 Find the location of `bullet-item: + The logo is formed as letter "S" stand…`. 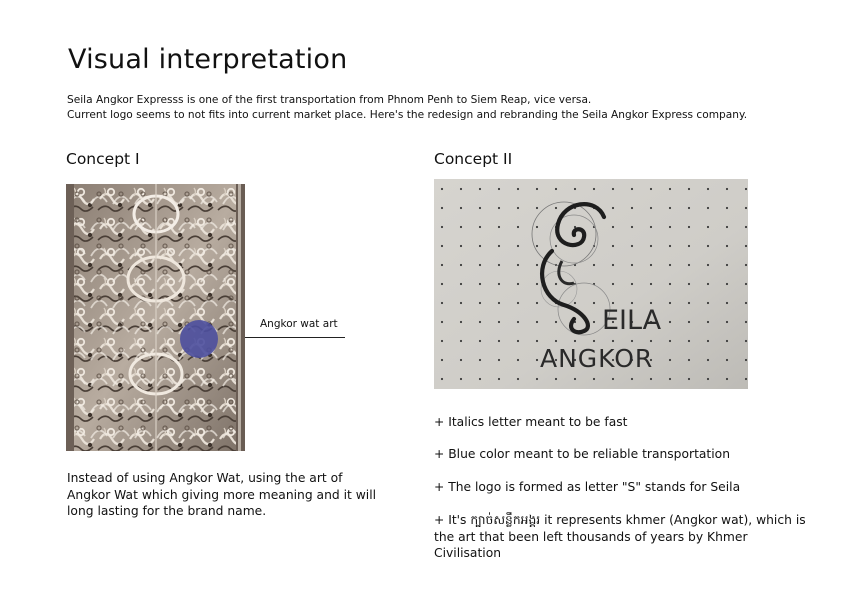

bullet-item: + The logo is formed as letter "S" stand… is located at coordinates (587, 487).